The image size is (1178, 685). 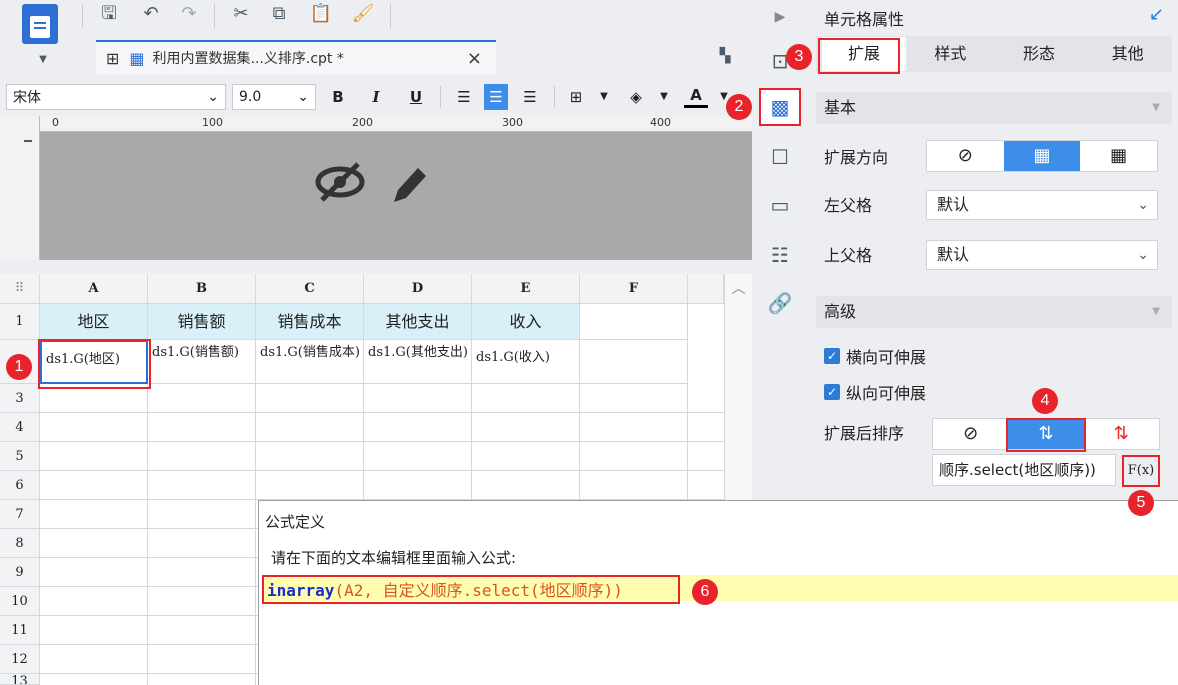 I want to click on step-badge: 1, so click(x=19, y=367).